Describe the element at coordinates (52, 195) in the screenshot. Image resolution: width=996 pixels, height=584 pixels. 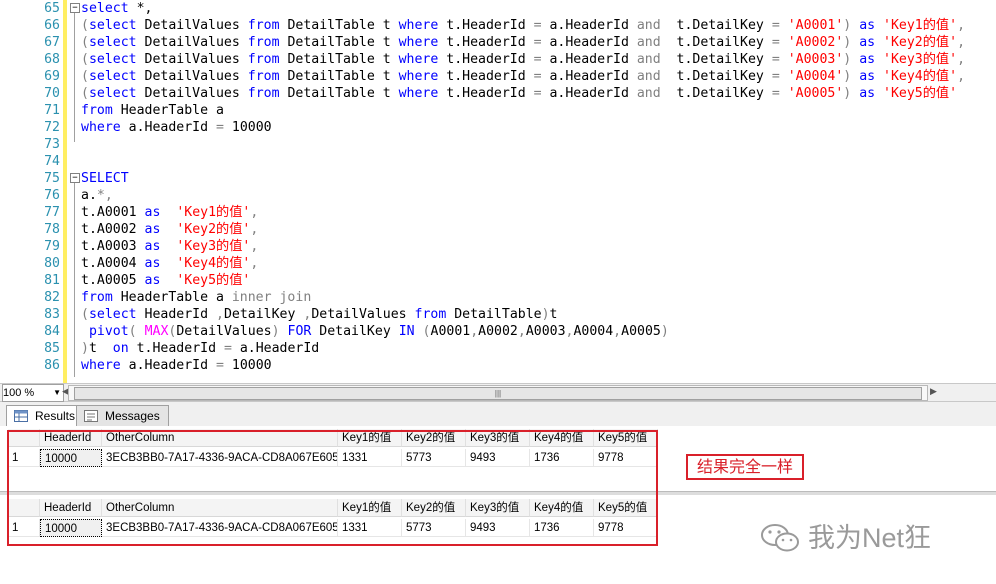
I see `line-number: 76` at that location.